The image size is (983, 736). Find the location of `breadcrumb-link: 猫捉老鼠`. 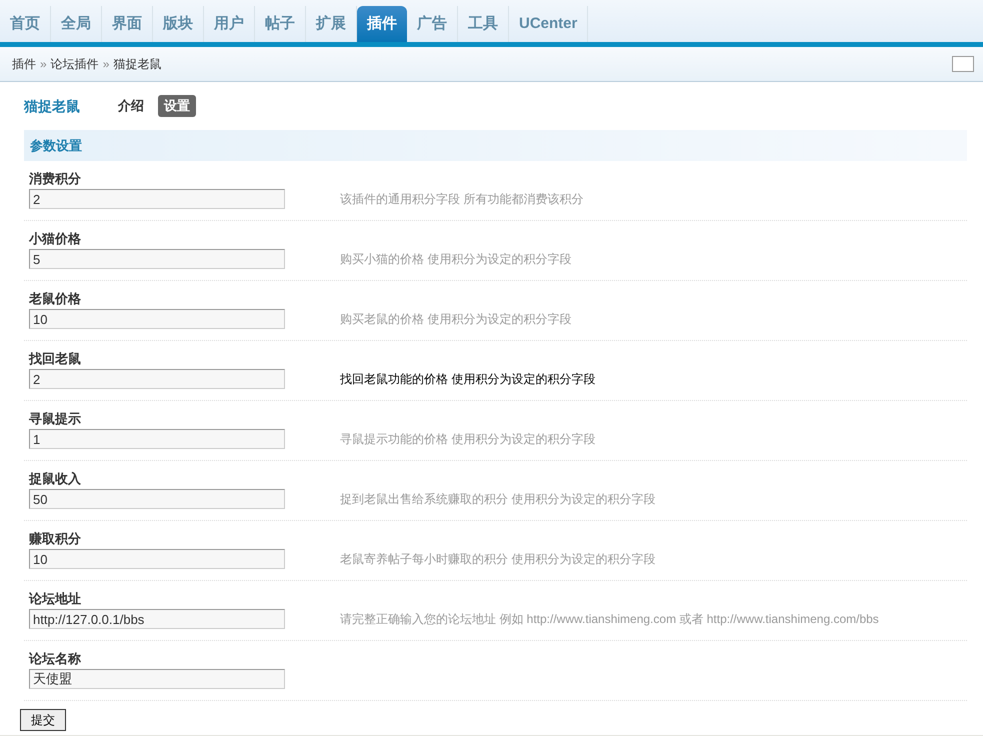

breadcrumb-link: 猫捉老鼠 is located at coordinates (137, 64).